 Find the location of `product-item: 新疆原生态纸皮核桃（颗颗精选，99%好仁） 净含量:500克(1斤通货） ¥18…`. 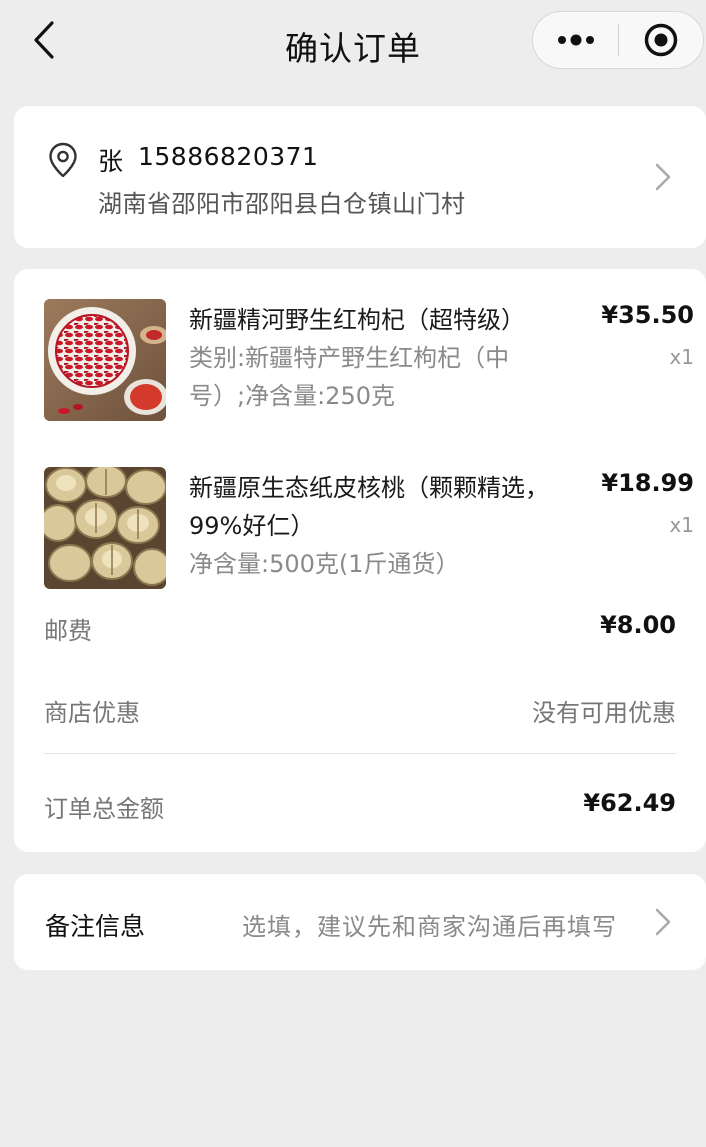

product-item: 新疆原生态纸皮核桃（颗颗精选，99%好仁） 净含量:500克(1斤通货） ¥18… is located at coordinates (369, 529).